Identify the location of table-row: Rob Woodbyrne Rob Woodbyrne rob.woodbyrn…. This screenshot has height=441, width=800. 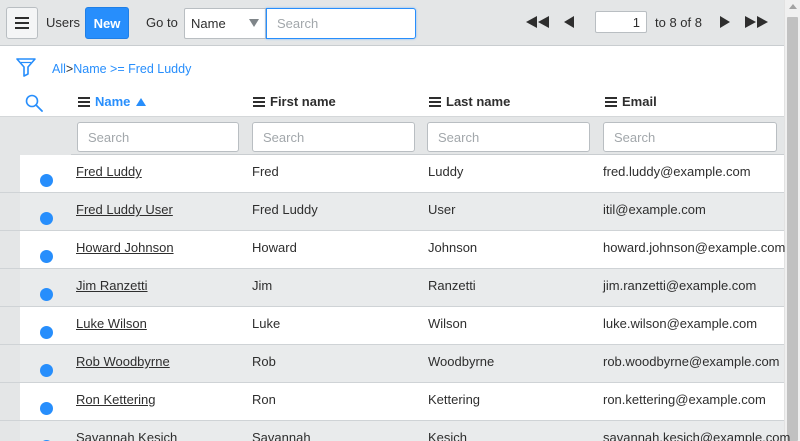
(392, 364).